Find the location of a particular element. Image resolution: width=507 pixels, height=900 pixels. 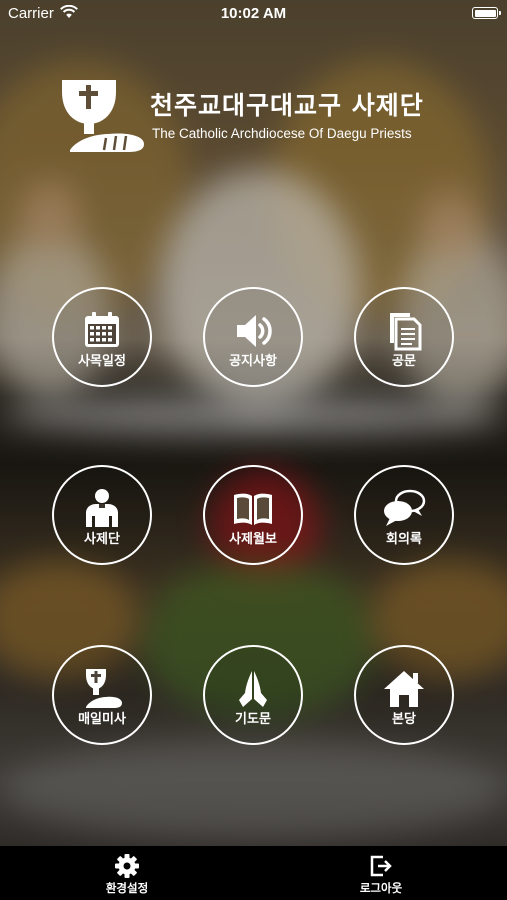

menu-label: 기도문 is located at coordinates (253, 719).